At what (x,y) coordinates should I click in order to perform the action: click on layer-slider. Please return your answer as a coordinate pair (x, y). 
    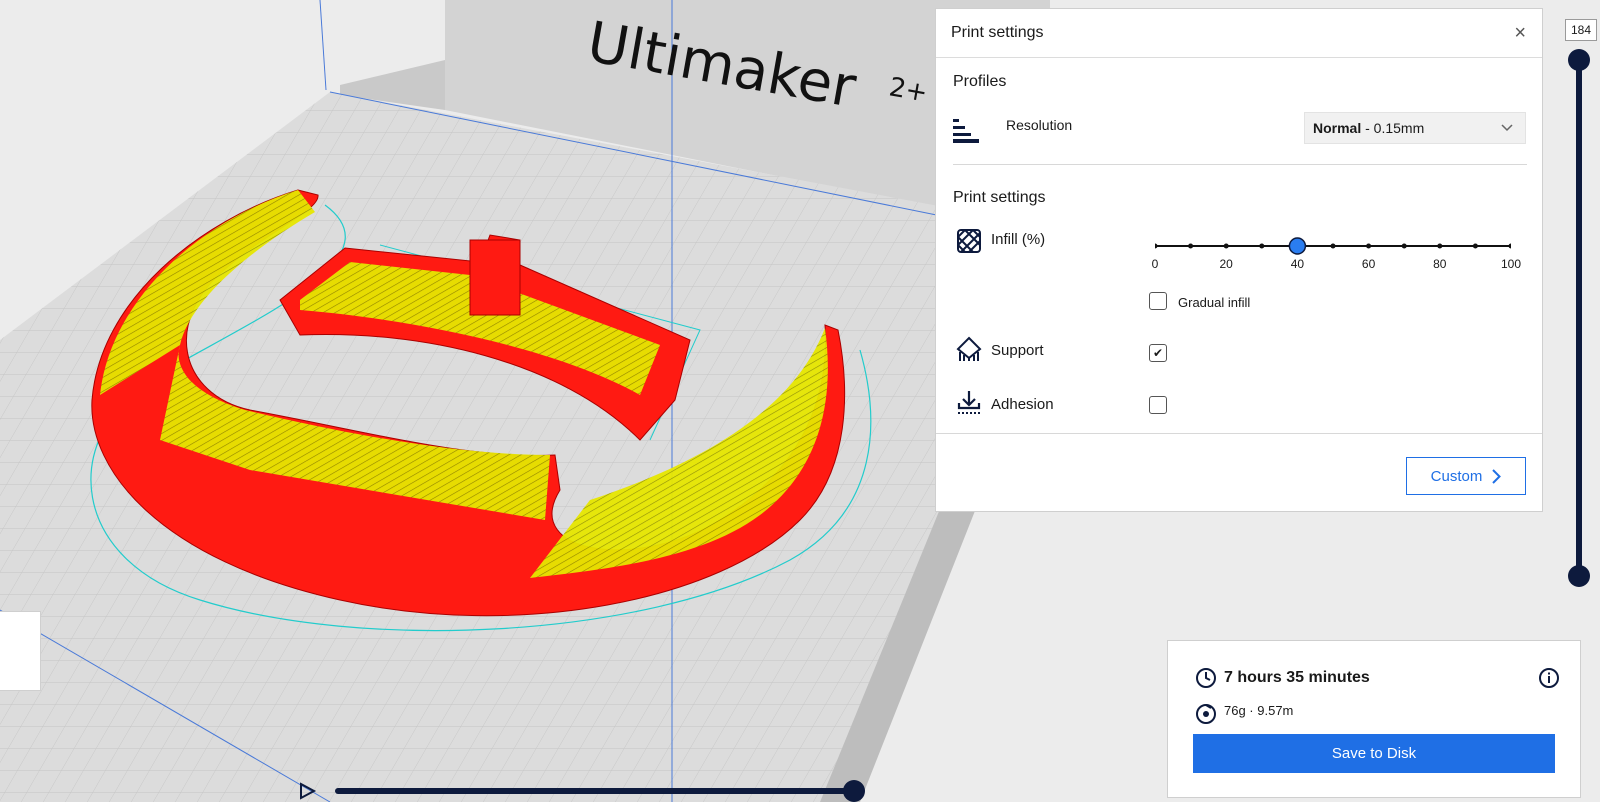
    Looking at the image, I should click on (1579, 303).